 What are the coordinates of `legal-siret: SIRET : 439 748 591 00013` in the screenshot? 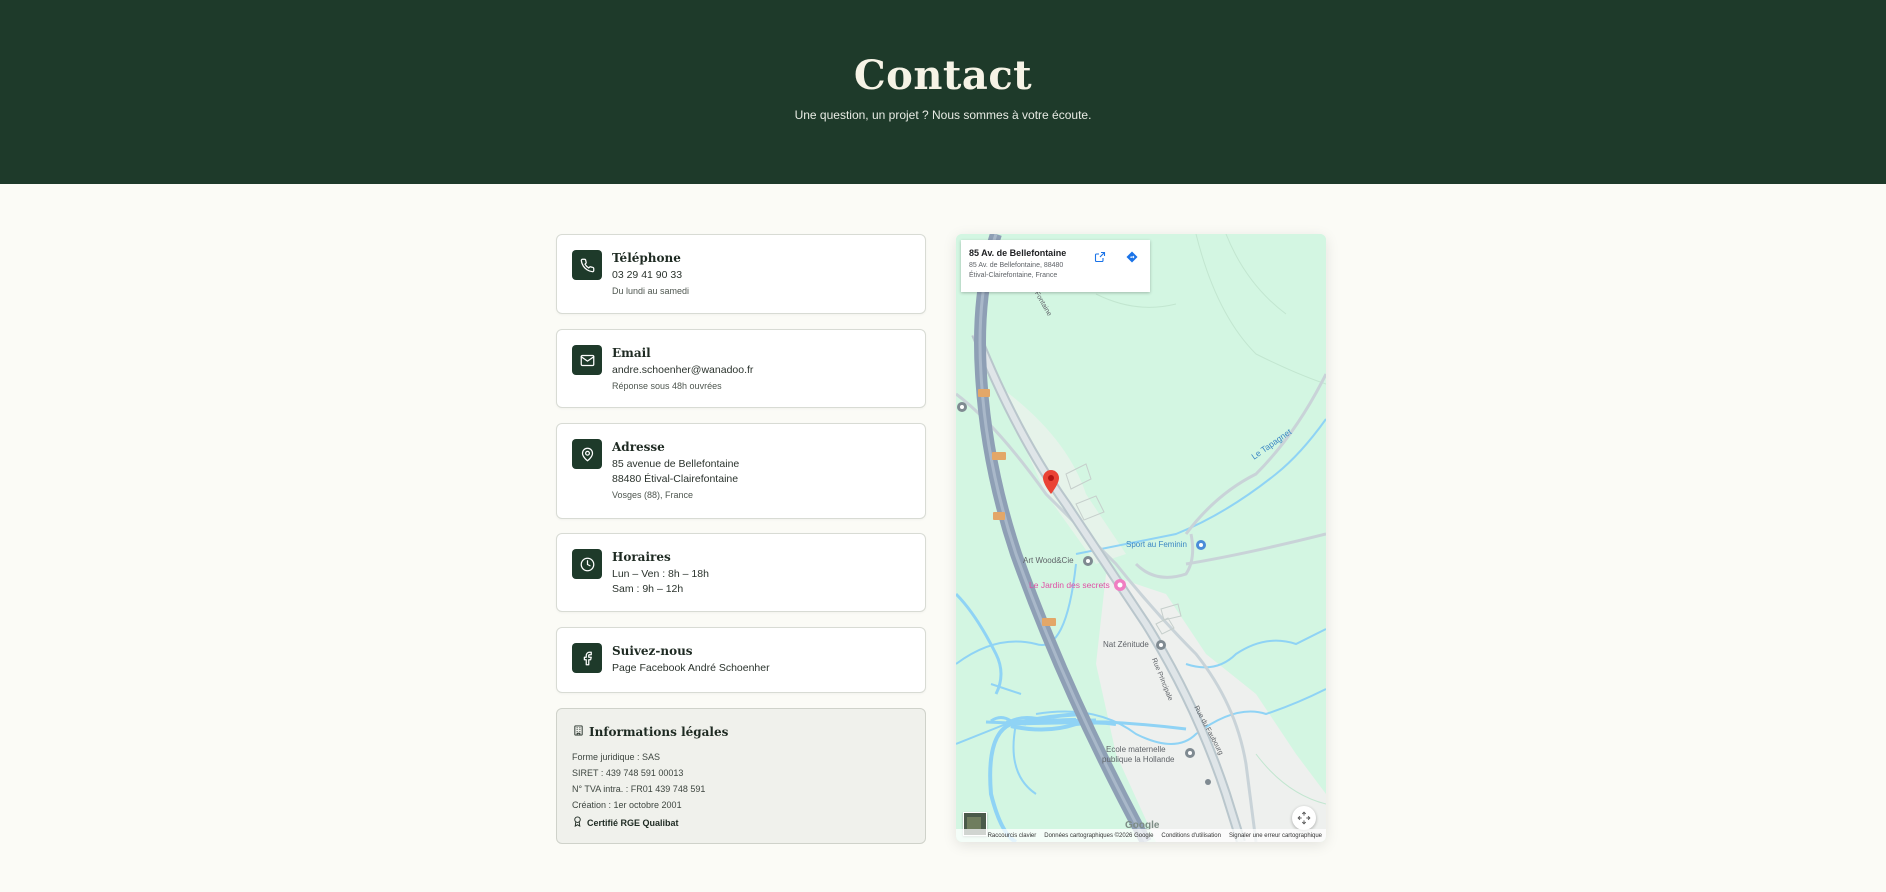 It's located at (628, 773).